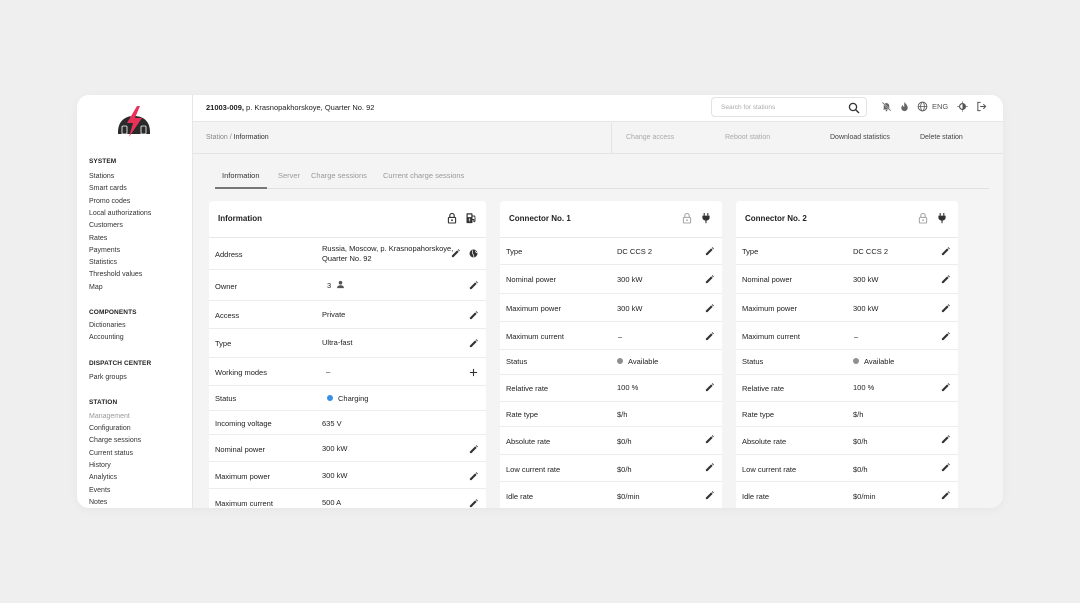 The width and height of the screenshot is (1080, 603). Describe the element at coordinates (289, 180) in the screenshot. I see `tab-server: Server` at that location.